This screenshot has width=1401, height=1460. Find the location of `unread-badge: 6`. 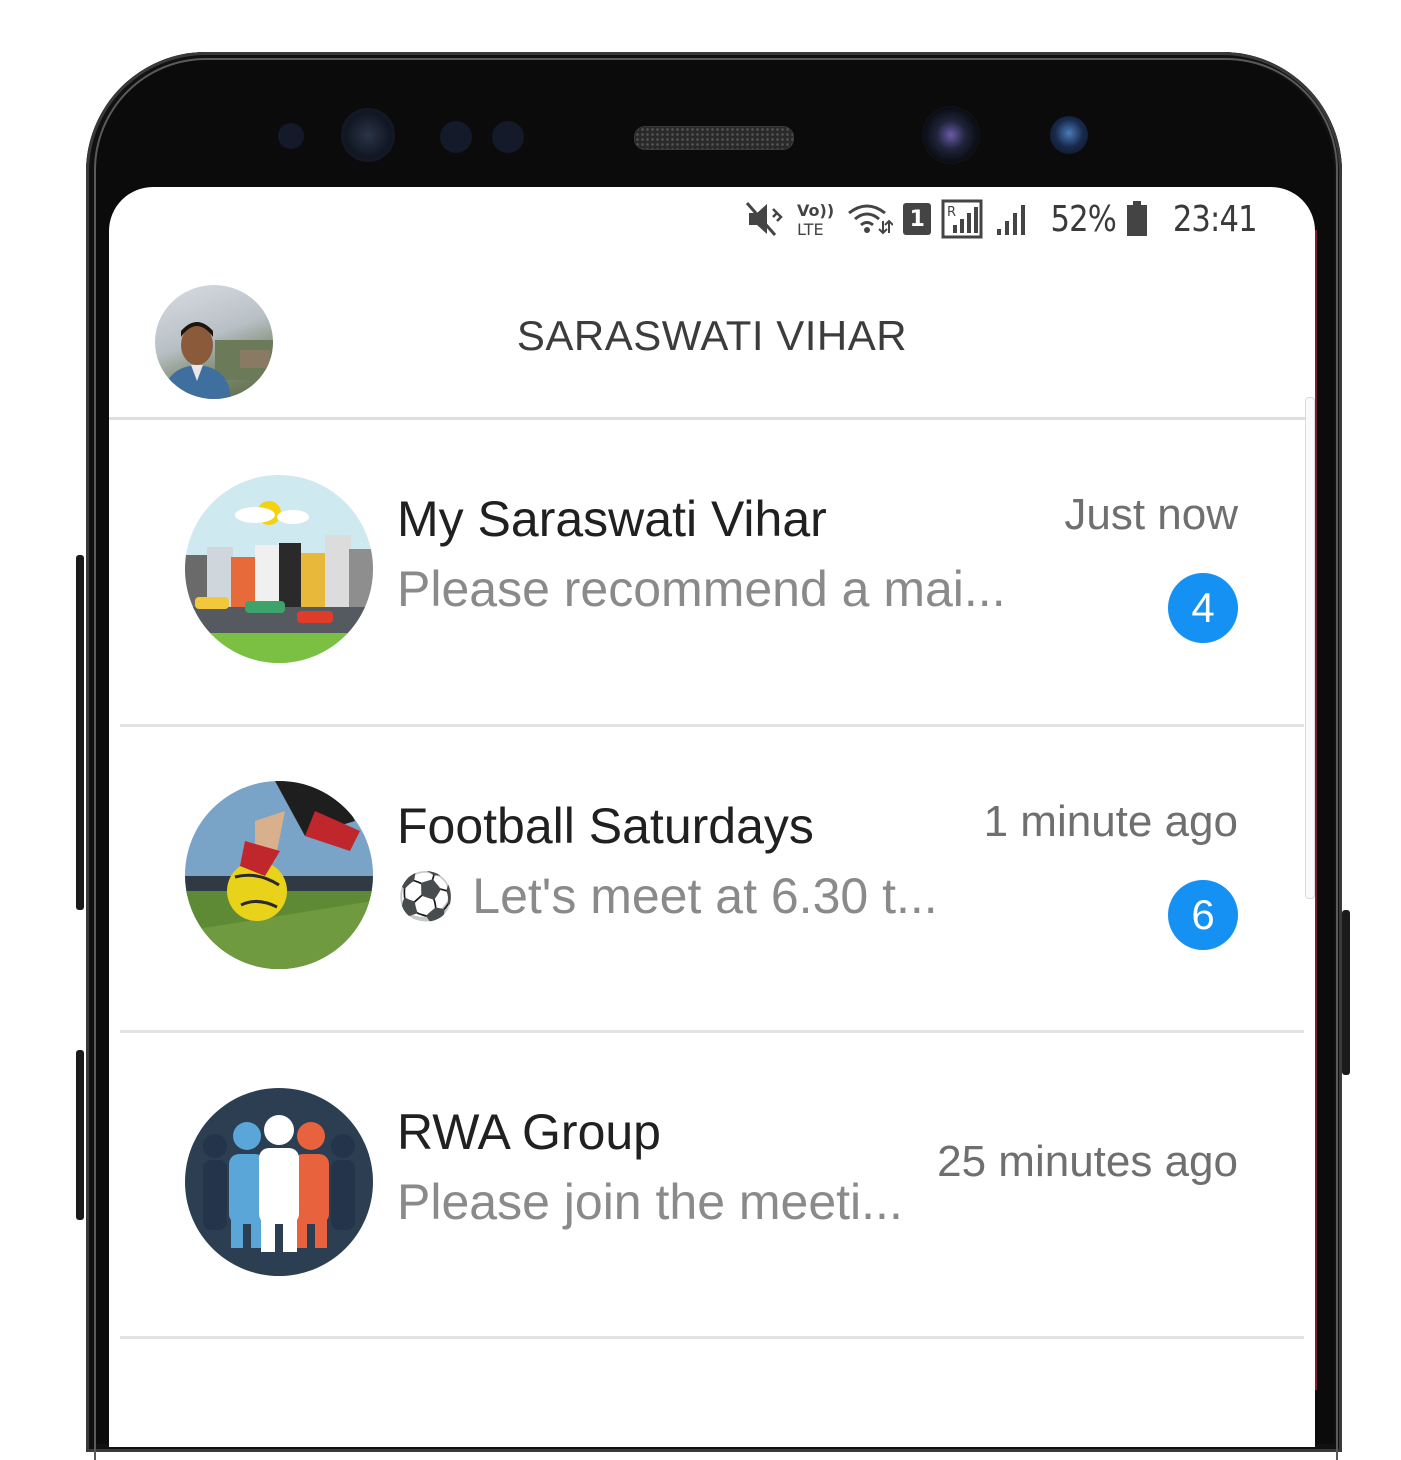

unread-badge: 6 is located at coordinates (1203, 915).